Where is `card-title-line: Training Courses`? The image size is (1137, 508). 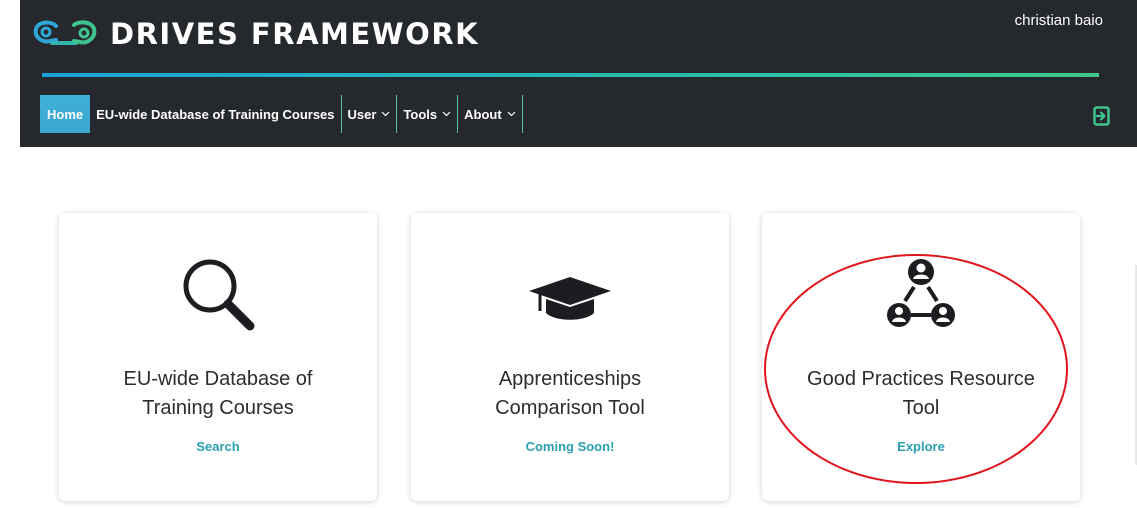 card-title-line: Training Courses is located at coordinates (218, 408).